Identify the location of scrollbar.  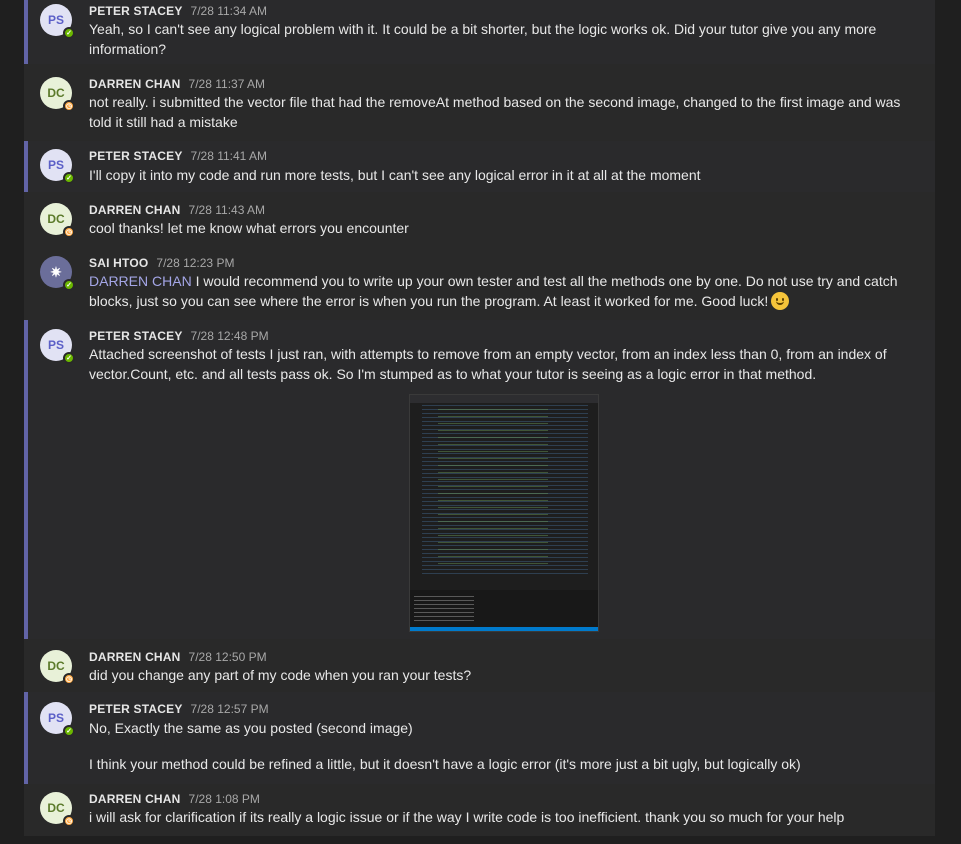
(948, 422).